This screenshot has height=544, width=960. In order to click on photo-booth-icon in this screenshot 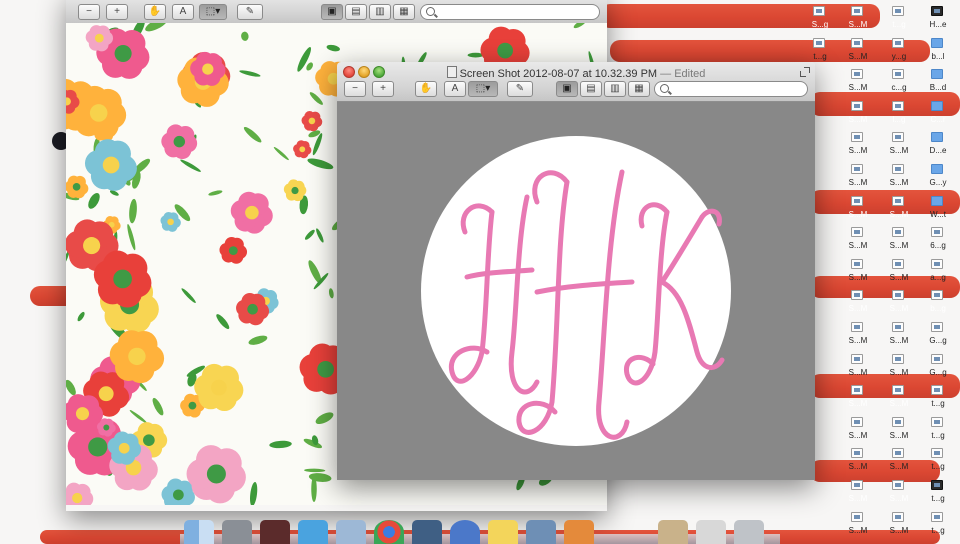, I will do `click(541, 532)`.